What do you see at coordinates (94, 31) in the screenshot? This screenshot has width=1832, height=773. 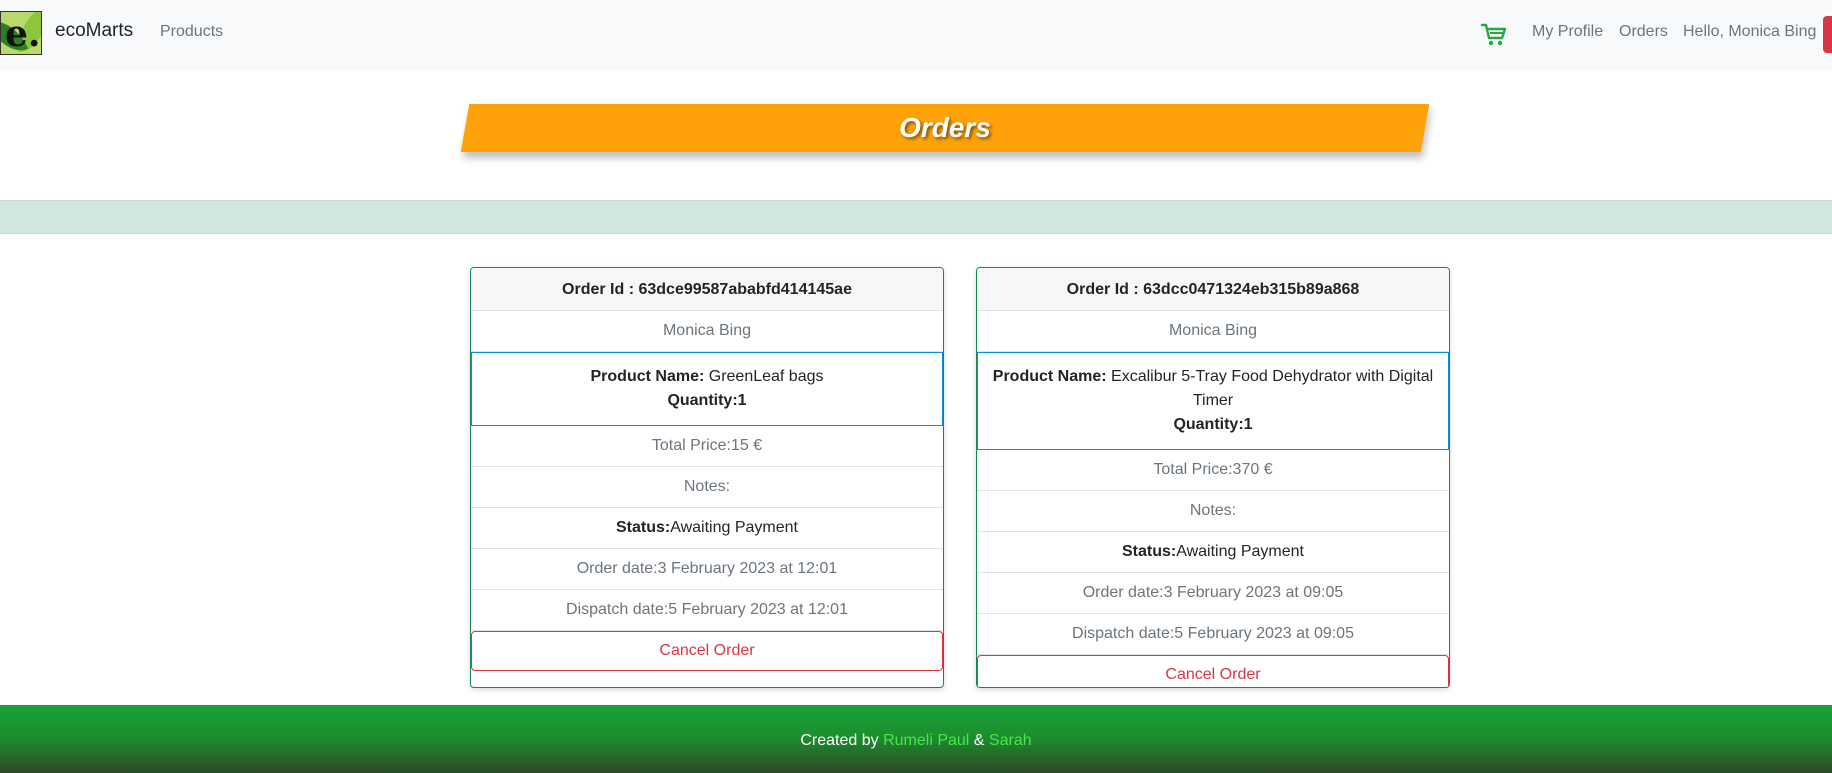 I see `brand-link: ecoMarts` at bounding box center [94, 31].